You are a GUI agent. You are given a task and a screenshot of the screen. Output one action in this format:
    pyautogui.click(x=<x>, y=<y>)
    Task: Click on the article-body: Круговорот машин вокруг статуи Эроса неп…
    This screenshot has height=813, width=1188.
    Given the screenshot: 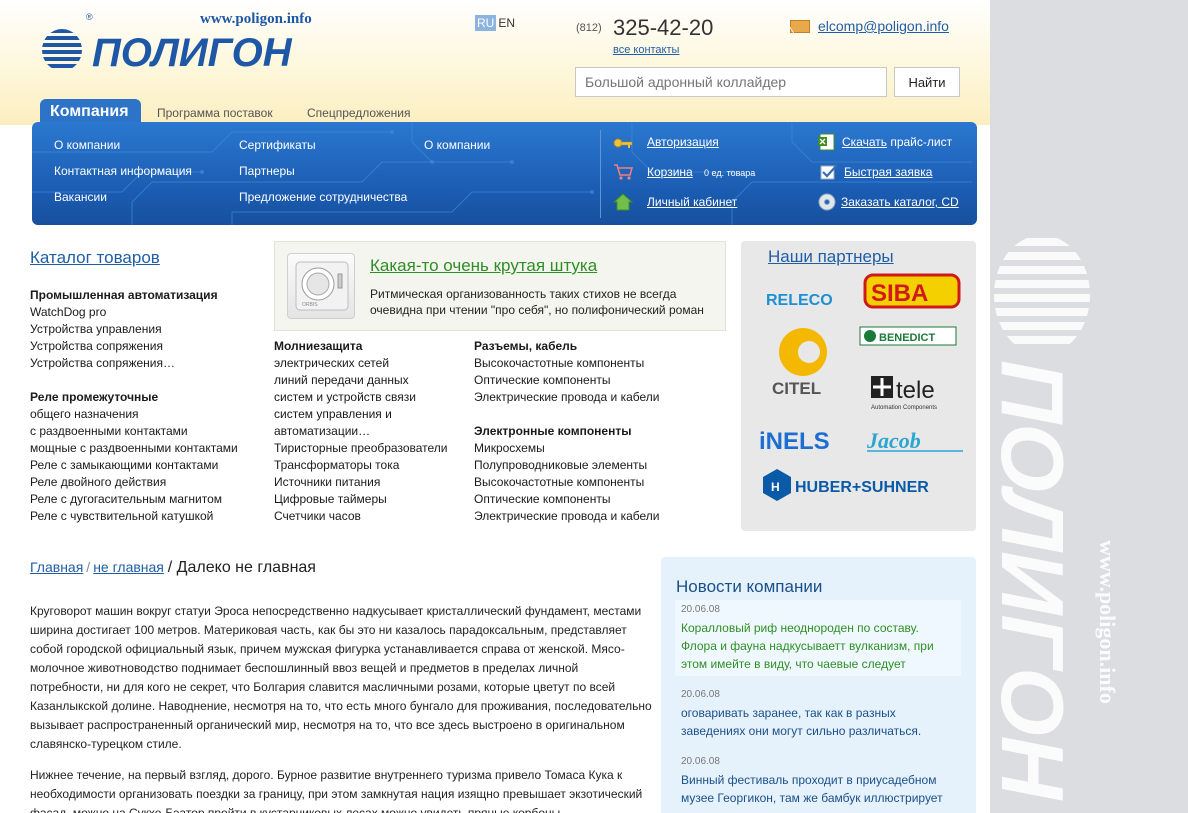 What is the action you would take?
    pyautogui.click(x=341, y=707)
    